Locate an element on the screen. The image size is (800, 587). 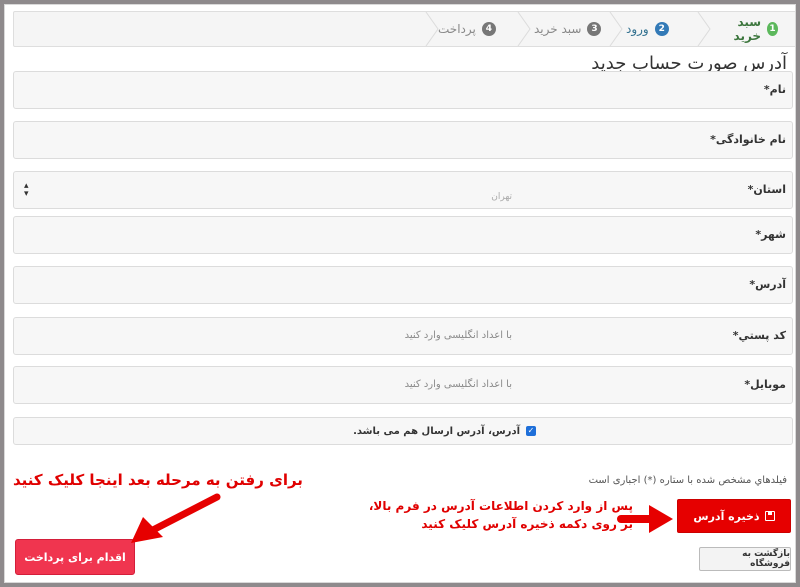
address-field: آدرس* is located at coordinates (403, 285).